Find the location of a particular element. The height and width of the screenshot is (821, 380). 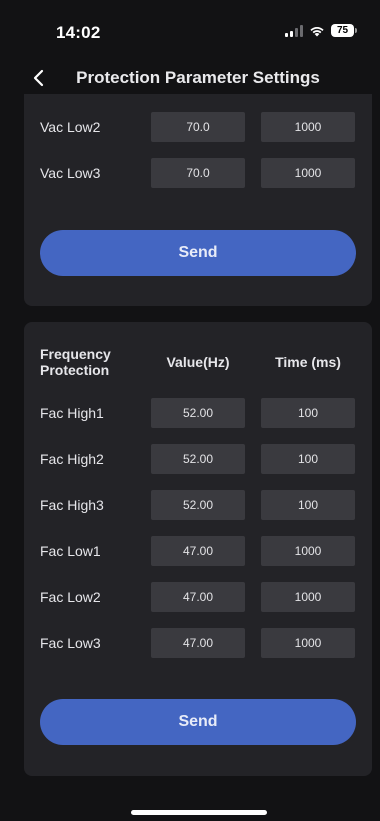

row-label: Fac High3 is located at coordinates (72, 505).